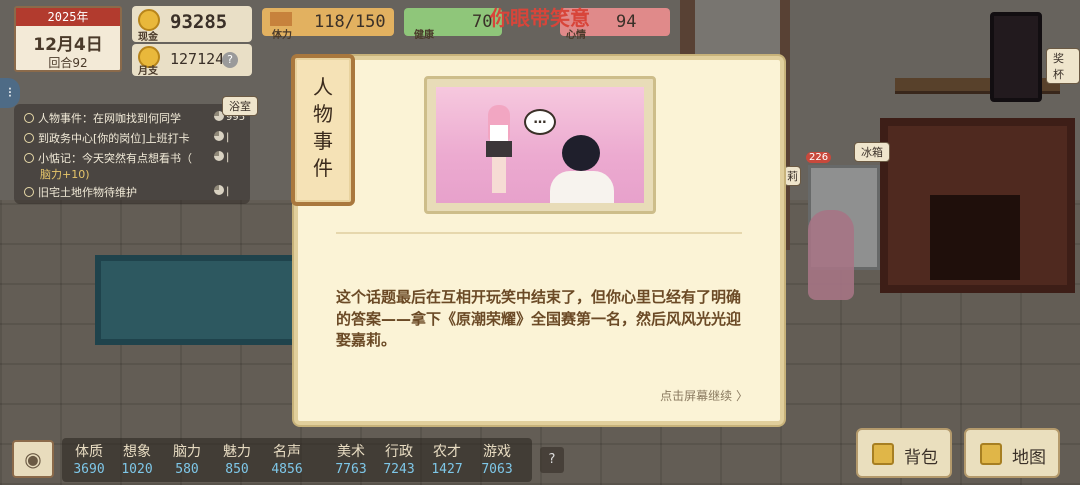 This screenshot has width=1080, height=485. What do you see at coordinates (582, 187) in the screenshot?
I see `boy-body` at bounding box center [582, 187].